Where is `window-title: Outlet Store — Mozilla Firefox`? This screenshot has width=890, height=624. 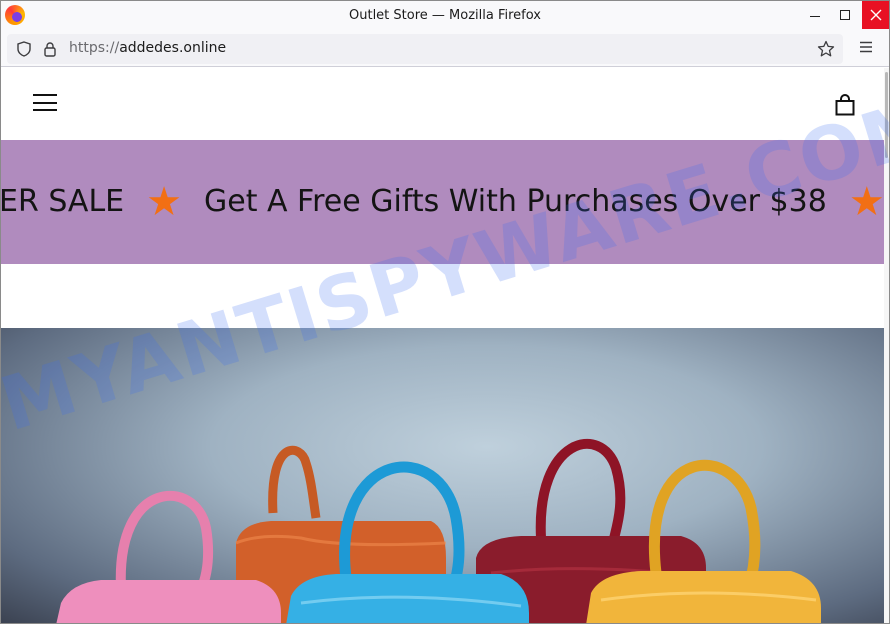 window-title: Outlet Store — Mozilla Firefox is located at coordinates (445, 15).